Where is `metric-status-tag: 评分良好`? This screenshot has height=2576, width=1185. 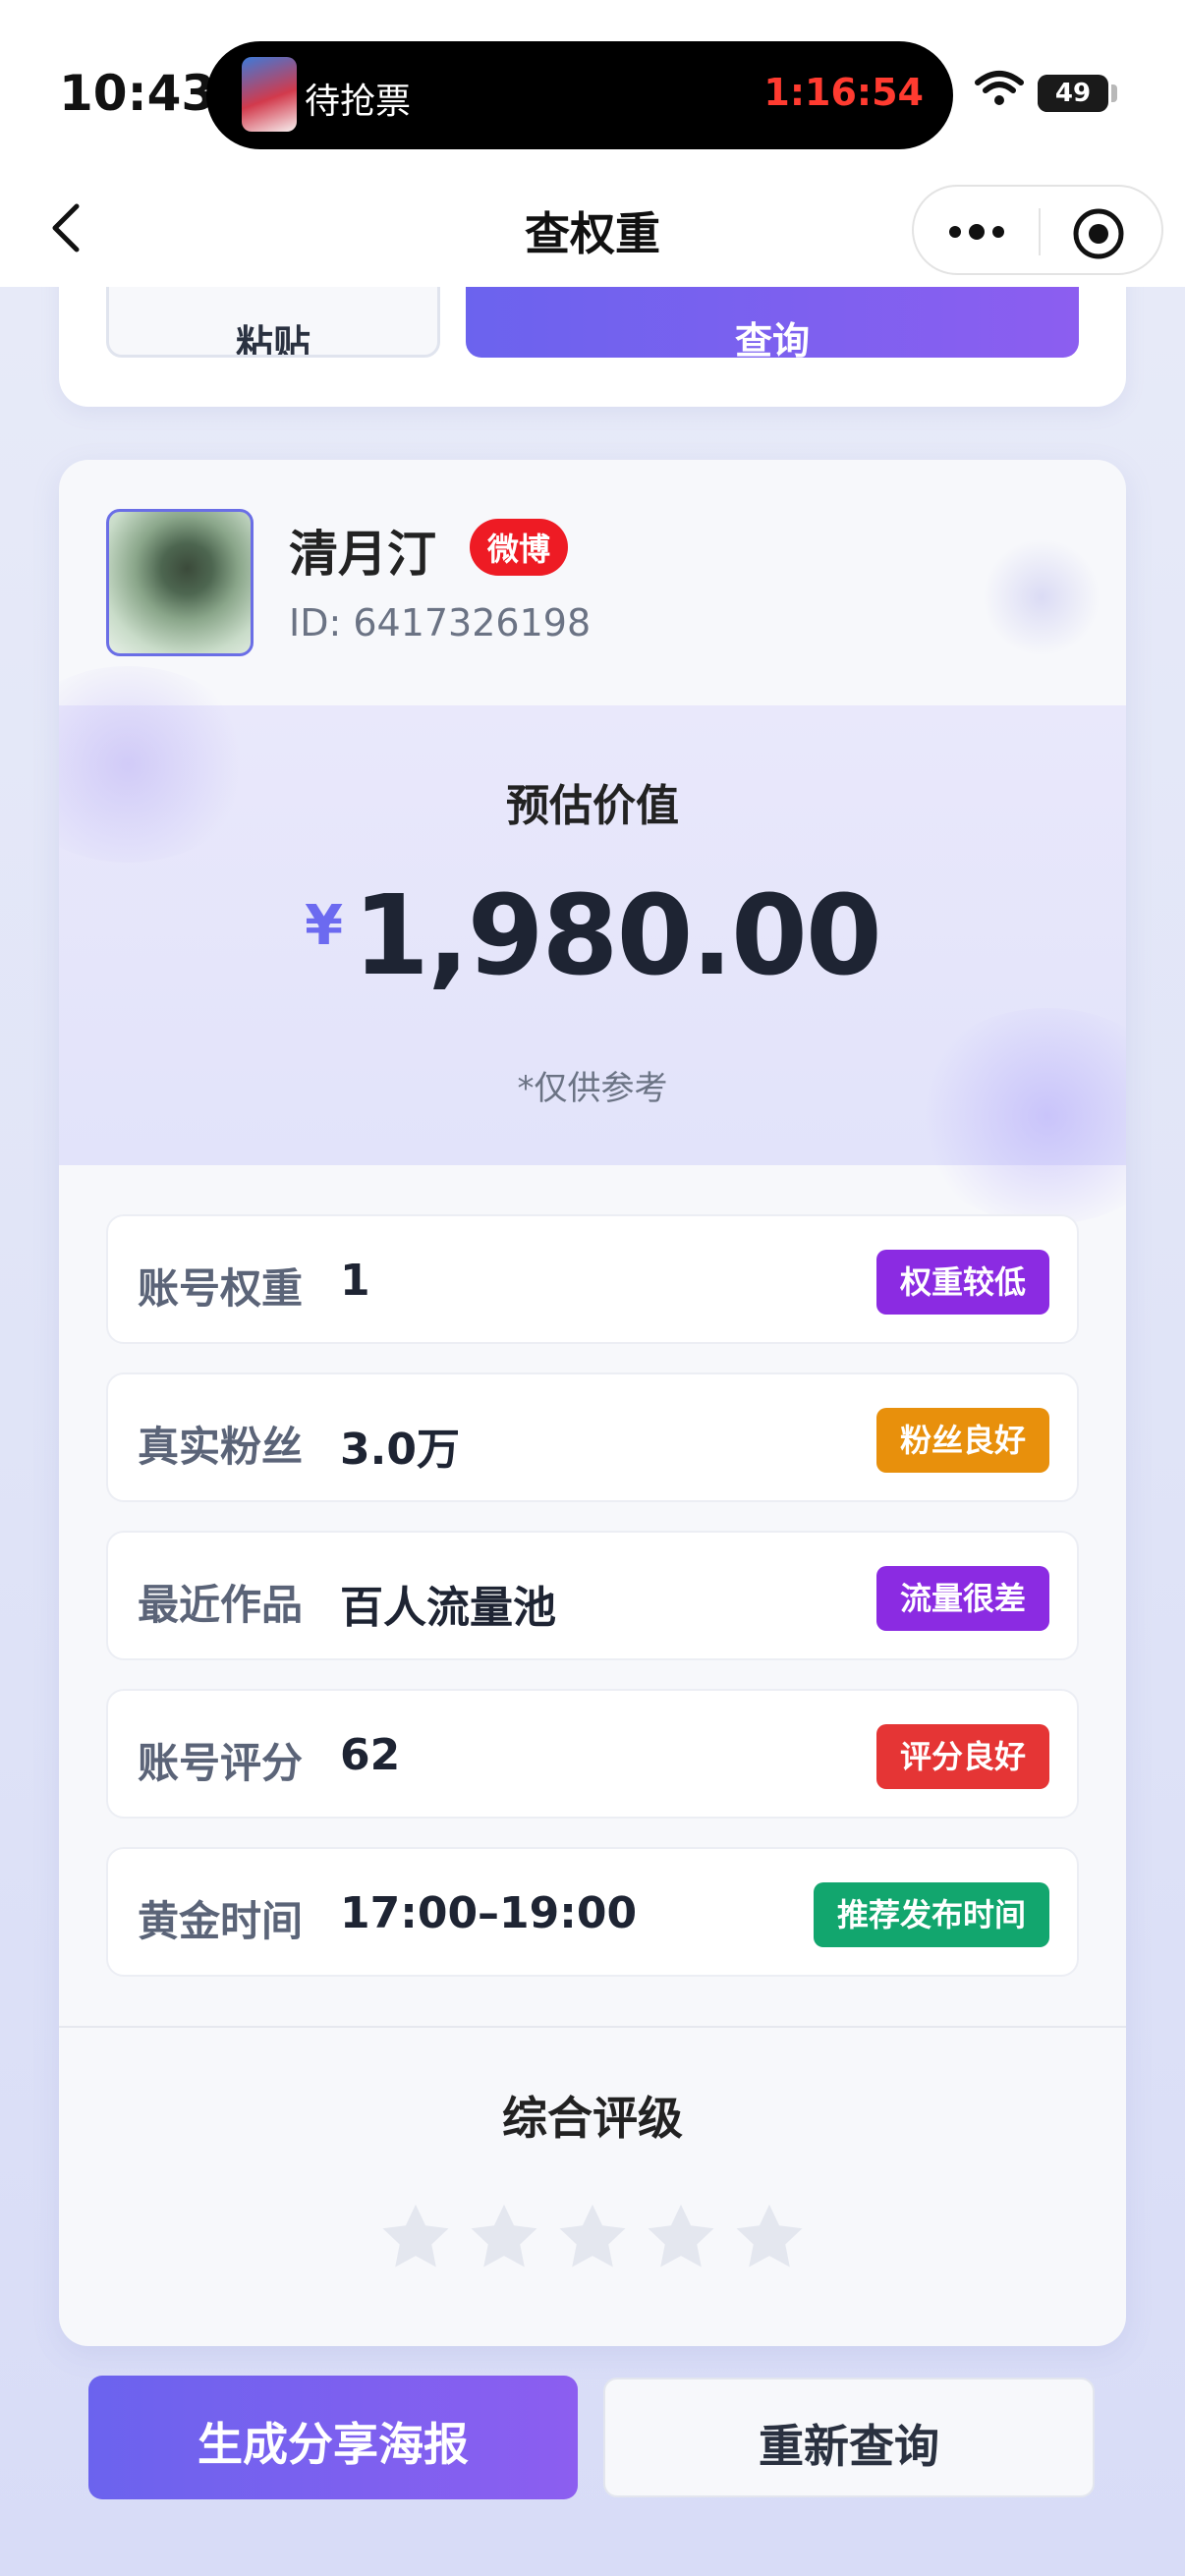
metric-status-tag: 评分良好 is located at coordinates (962, 1756).